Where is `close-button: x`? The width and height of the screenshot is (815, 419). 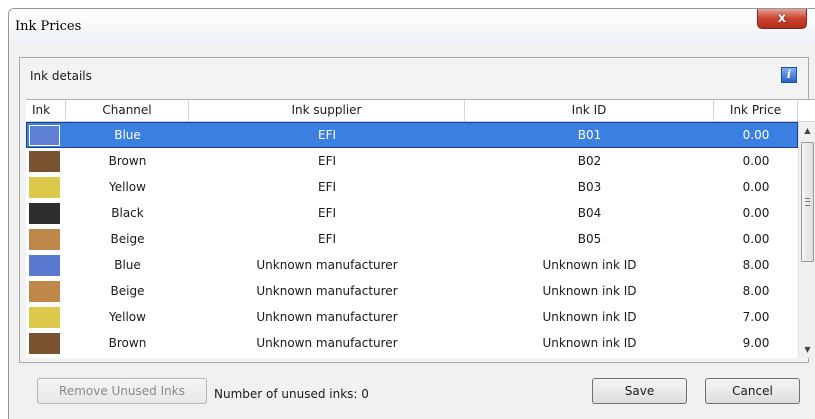
close-button: x is located at coordinates (782, 19).